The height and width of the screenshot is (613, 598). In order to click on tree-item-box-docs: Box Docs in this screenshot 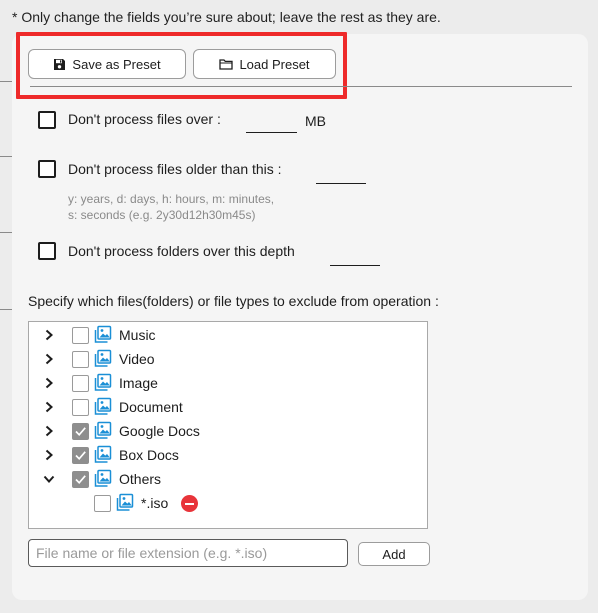, I will do `click(228, 455)`.